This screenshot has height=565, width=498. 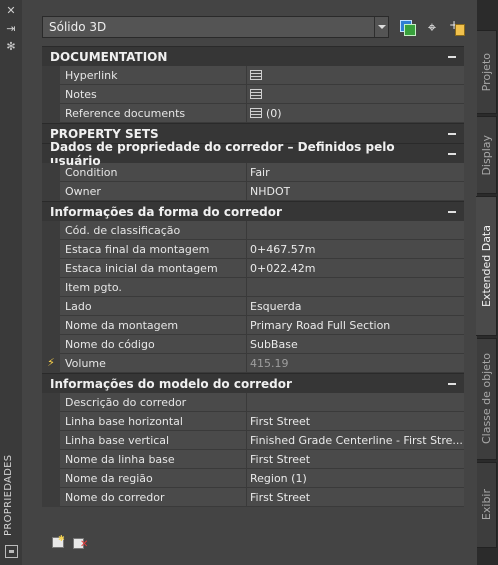 I want to click on property-row: Hyperlink, so click(x=253, y=75).